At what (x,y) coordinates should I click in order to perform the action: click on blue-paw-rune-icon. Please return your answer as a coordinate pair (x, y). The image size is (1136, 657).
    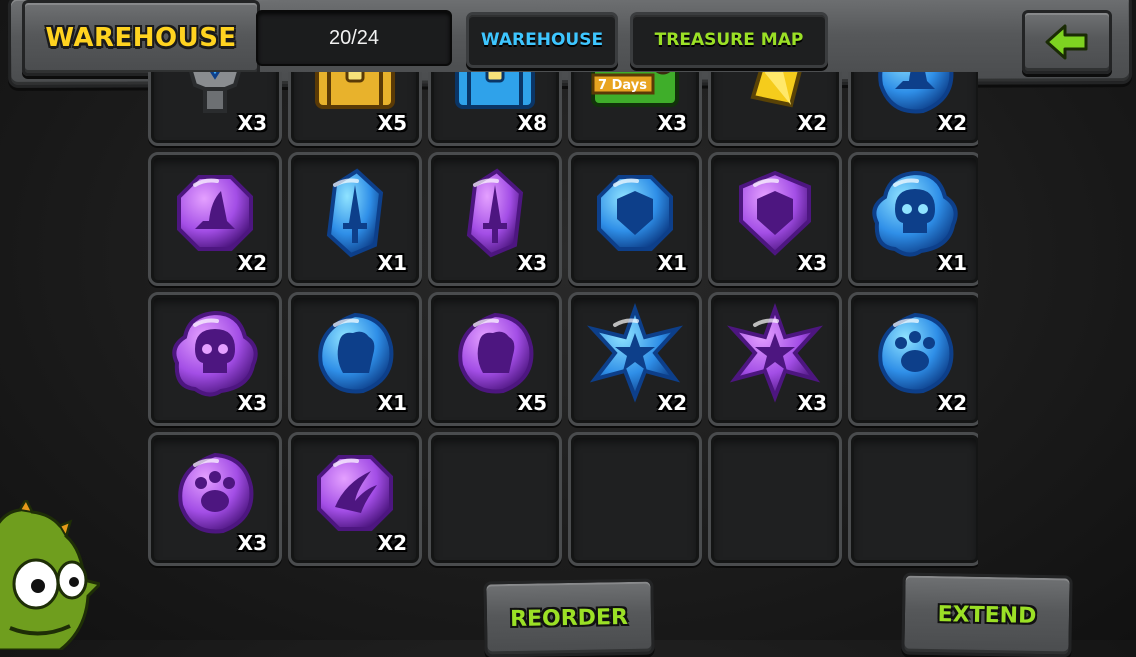
    Looking at the image, I should click on (916, 353).